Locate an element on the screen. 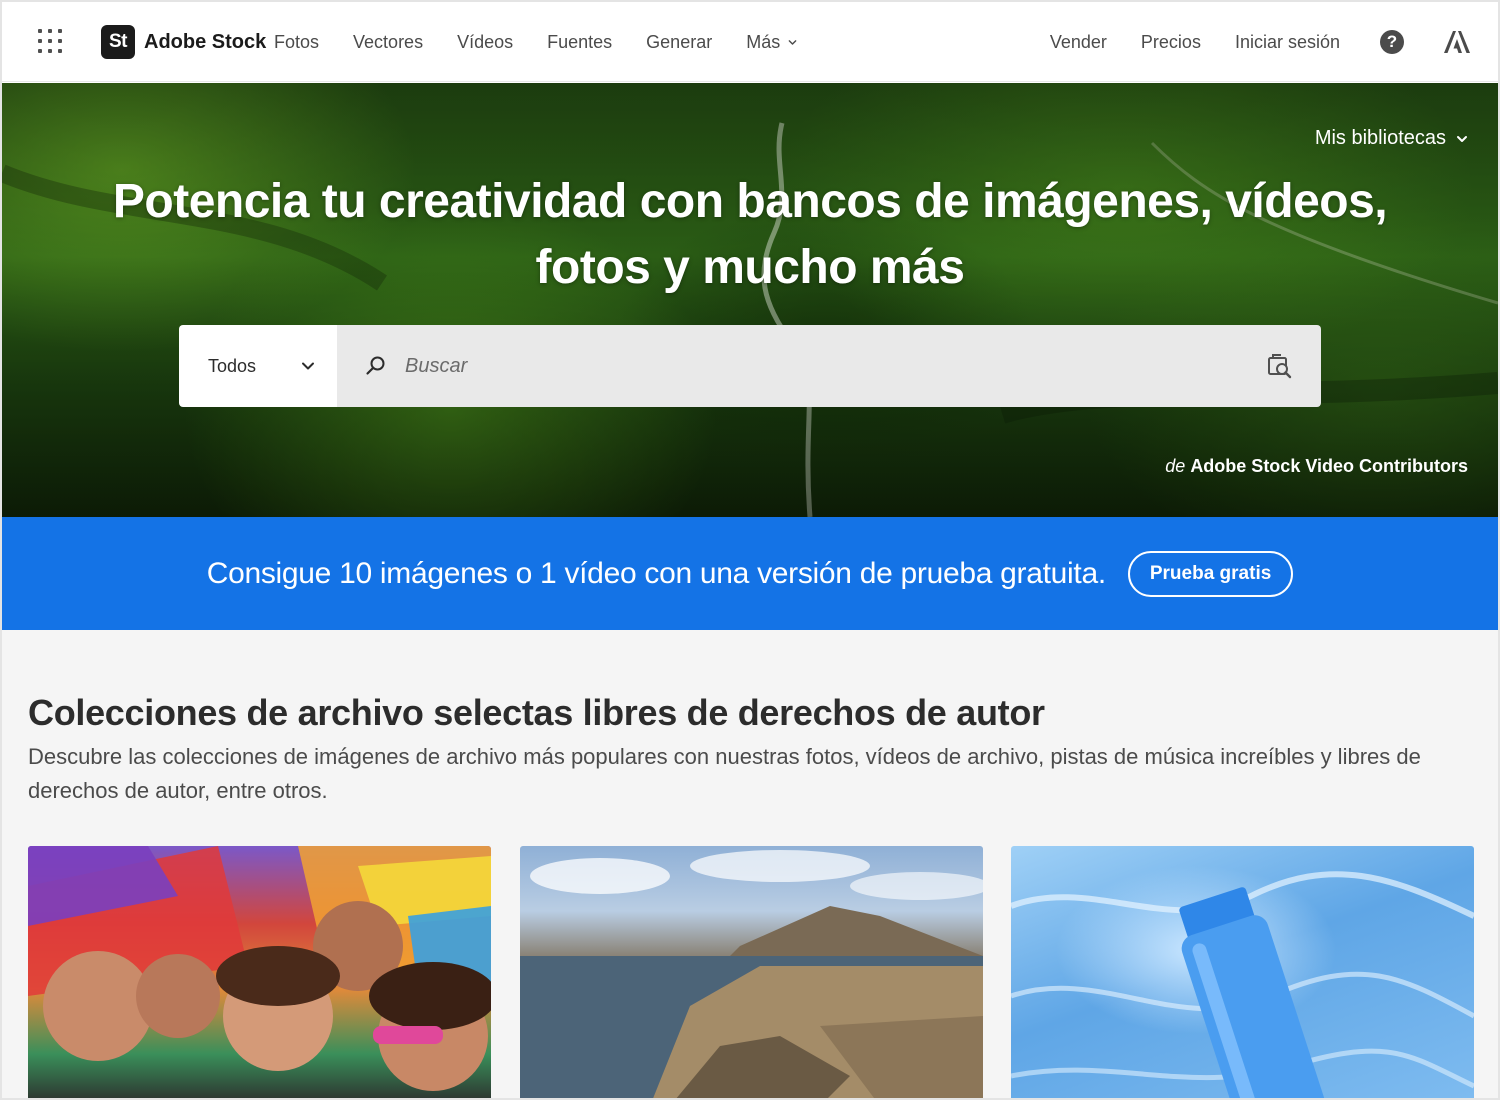  help-icon: ? is located at coordinates (1392, 42).